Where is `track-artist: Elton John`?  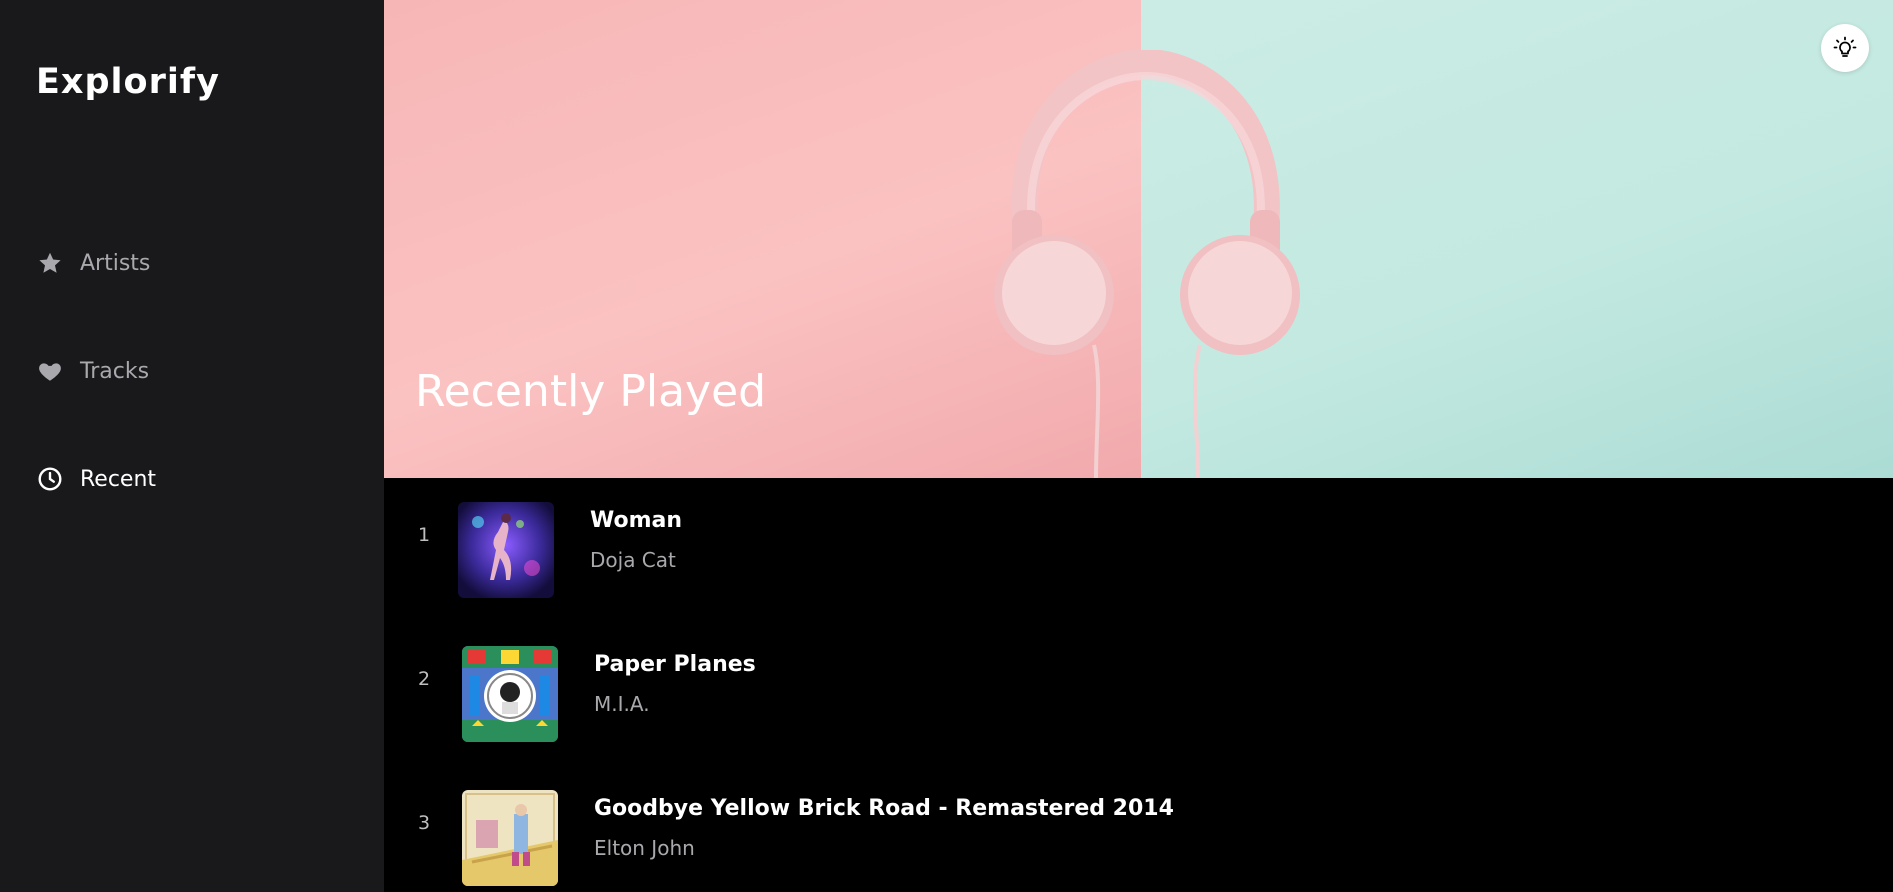
track-artist: Elton John is located at coordinates (644, 848).